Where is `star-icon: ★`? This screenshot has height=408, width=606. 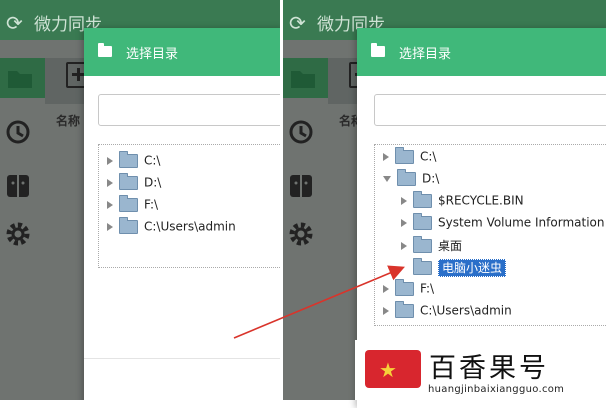
star-icon: ★ is located at coordinates (388, 370).